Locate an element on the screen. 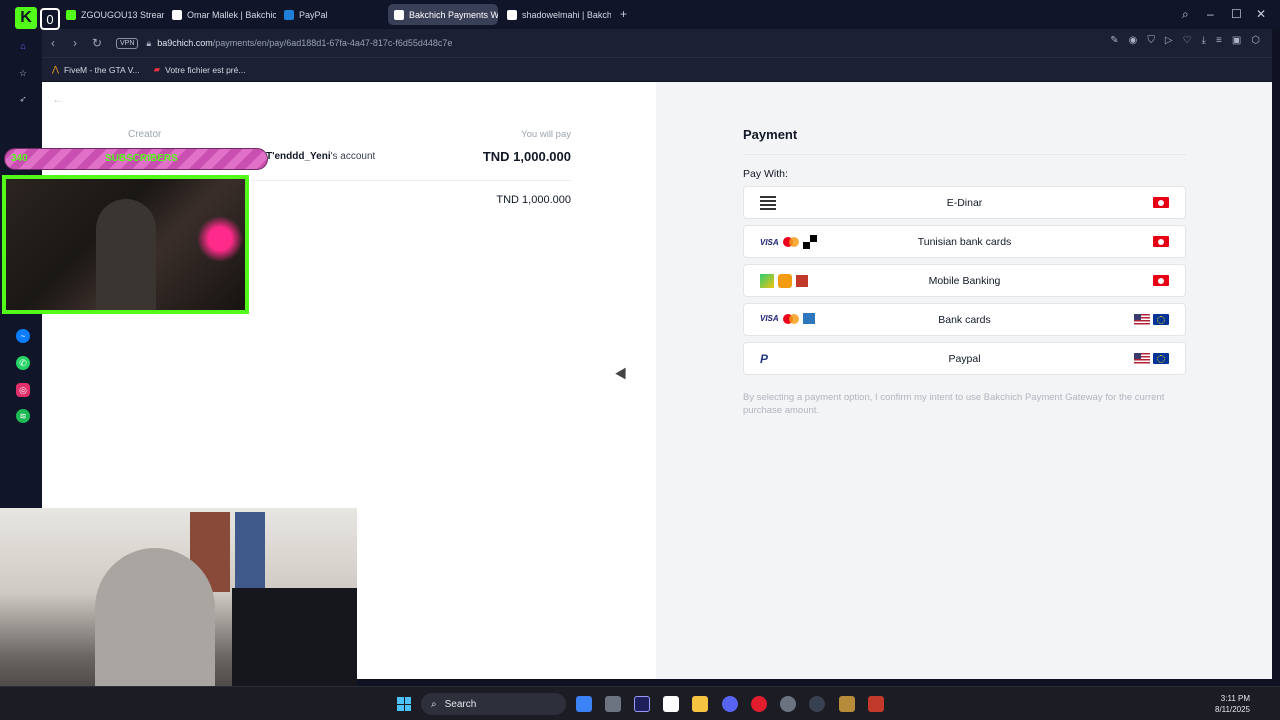 This screenshot has width=1280, height=720. after-effects-icon is located at coordinates (642, 704).